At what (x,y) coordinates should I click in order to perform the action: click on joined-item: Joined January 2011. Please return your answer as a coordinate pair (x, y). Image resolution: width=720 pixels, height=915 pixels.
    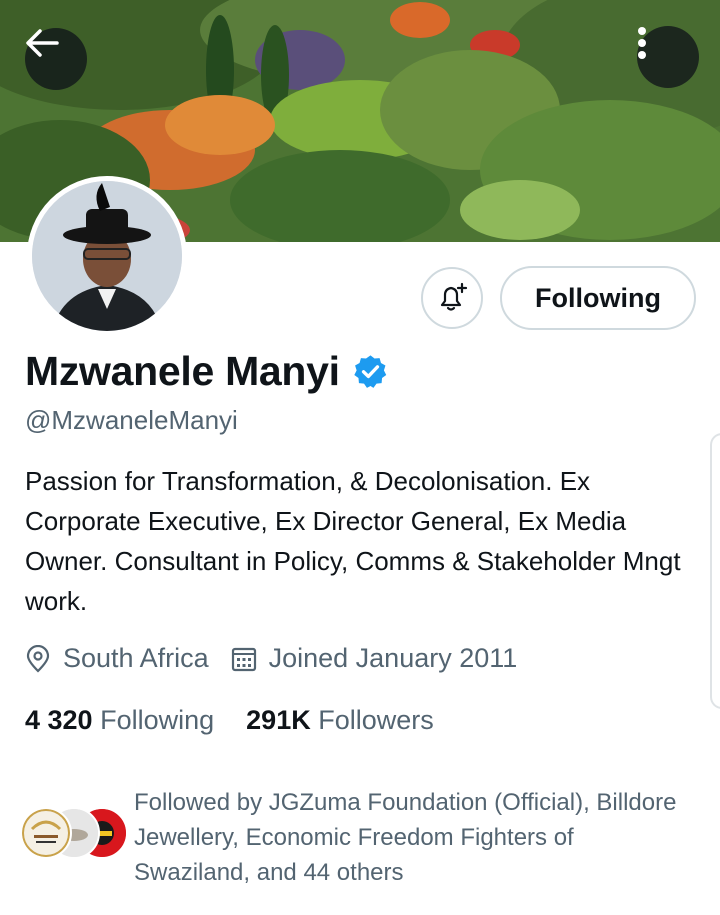
    Looking at the image, I should click on (374, 658).